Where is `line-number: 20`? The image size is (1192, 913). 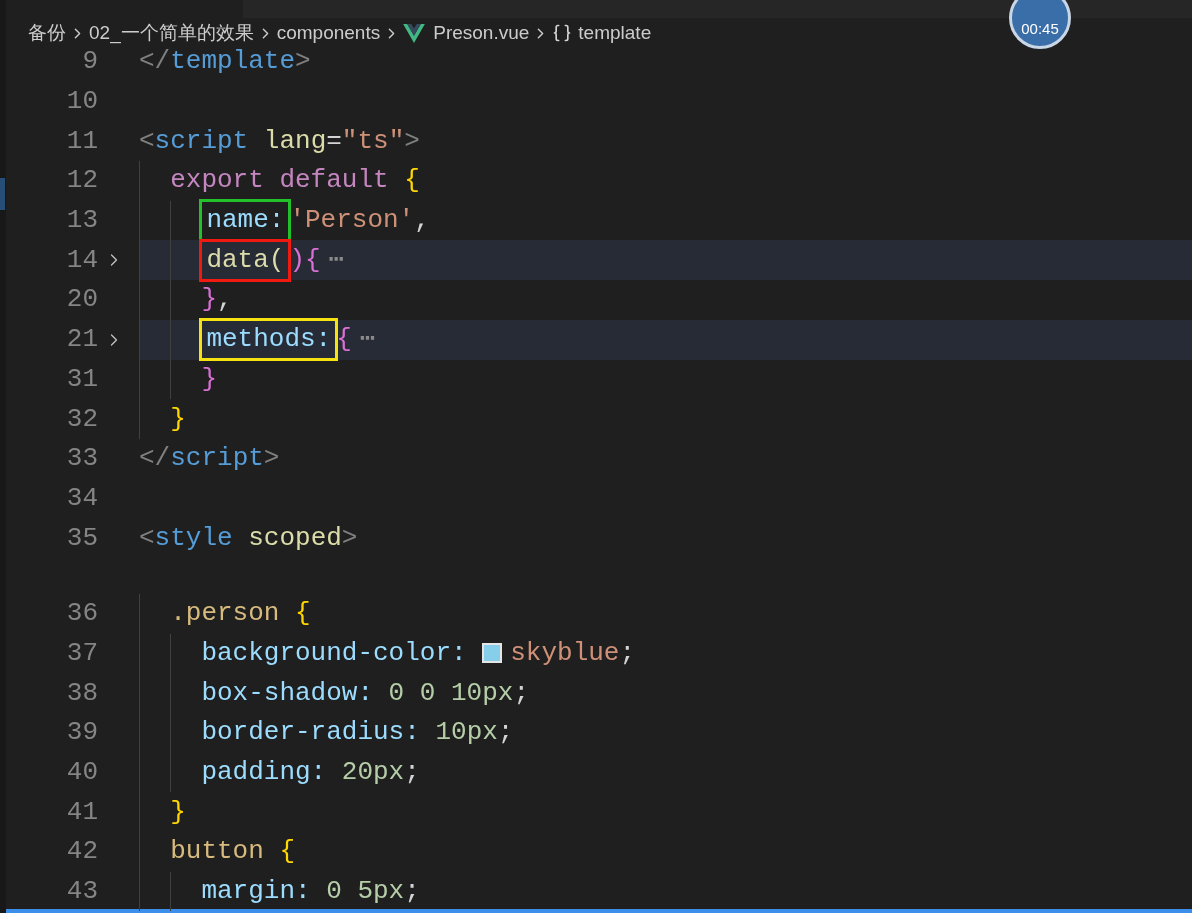
line-number: 20 is located at coordinates (82, 300).